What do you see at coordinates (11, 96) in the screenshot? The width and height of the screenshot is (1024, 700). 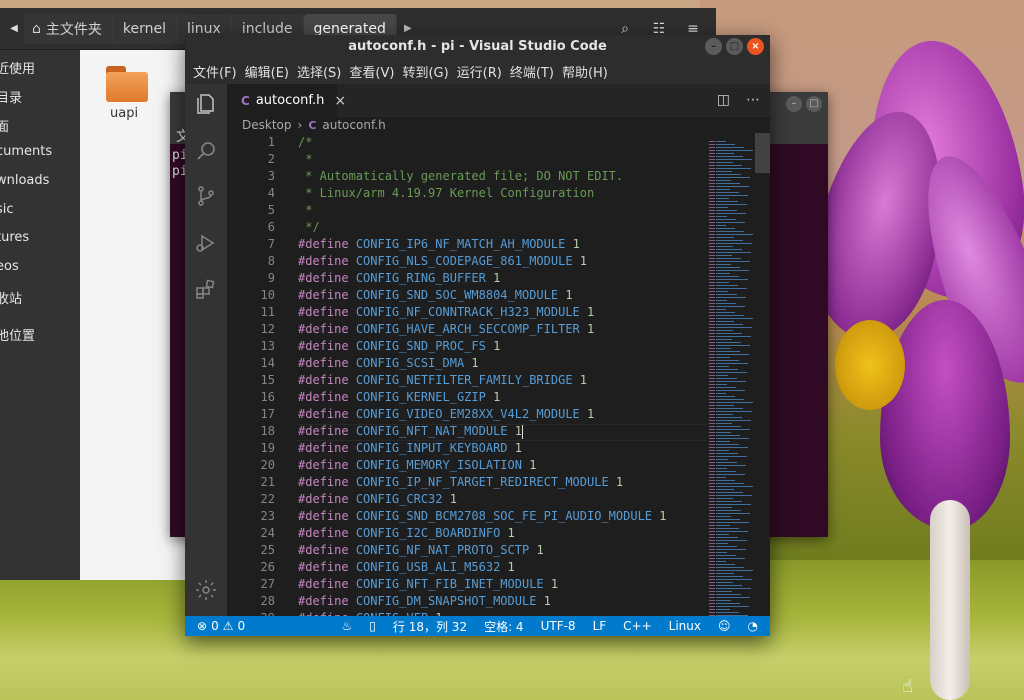 I see `sidebar-item-home: 目录` at bounding box center [11, 96].